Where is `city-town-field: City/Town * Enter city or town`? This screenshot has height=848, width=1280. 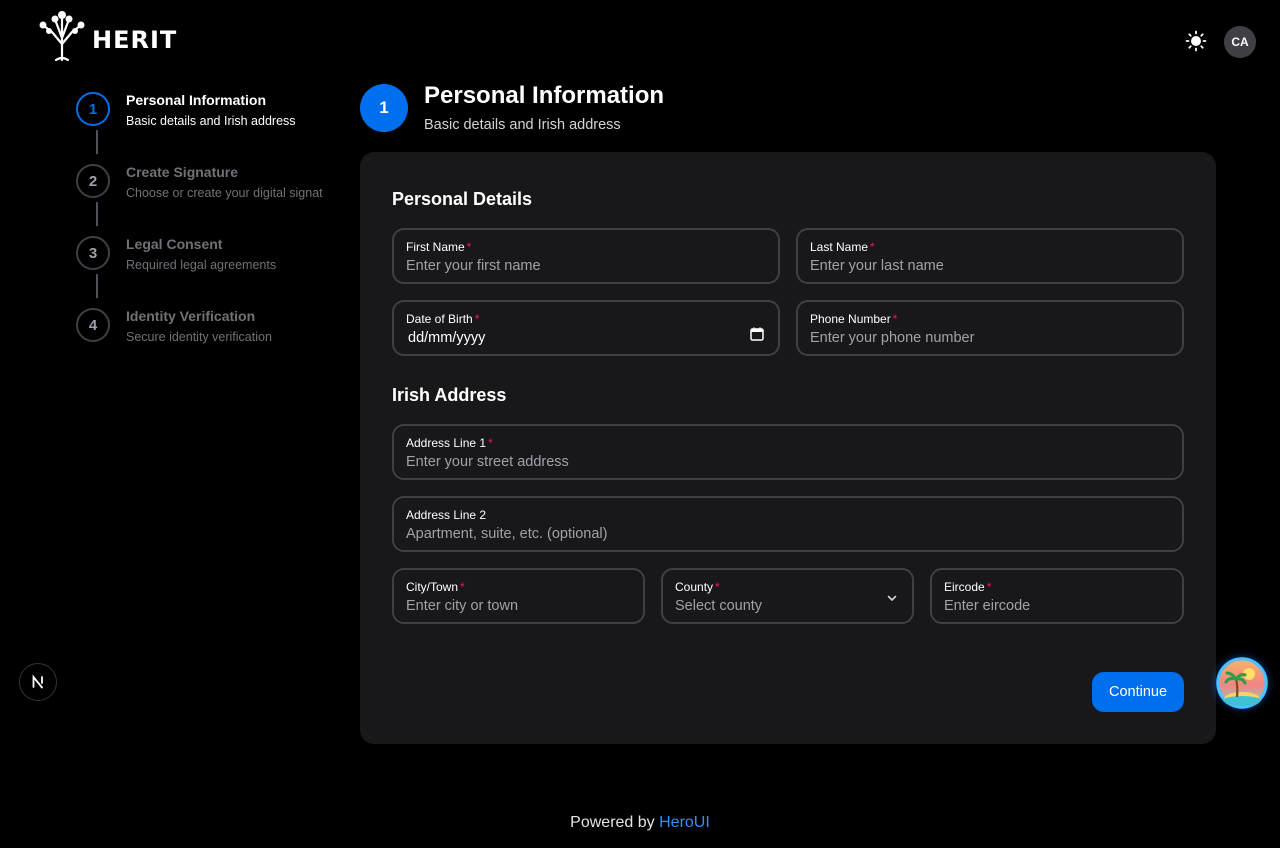 city-town-field: City/Town * Enter city or town is located at coordinates (518, 596).